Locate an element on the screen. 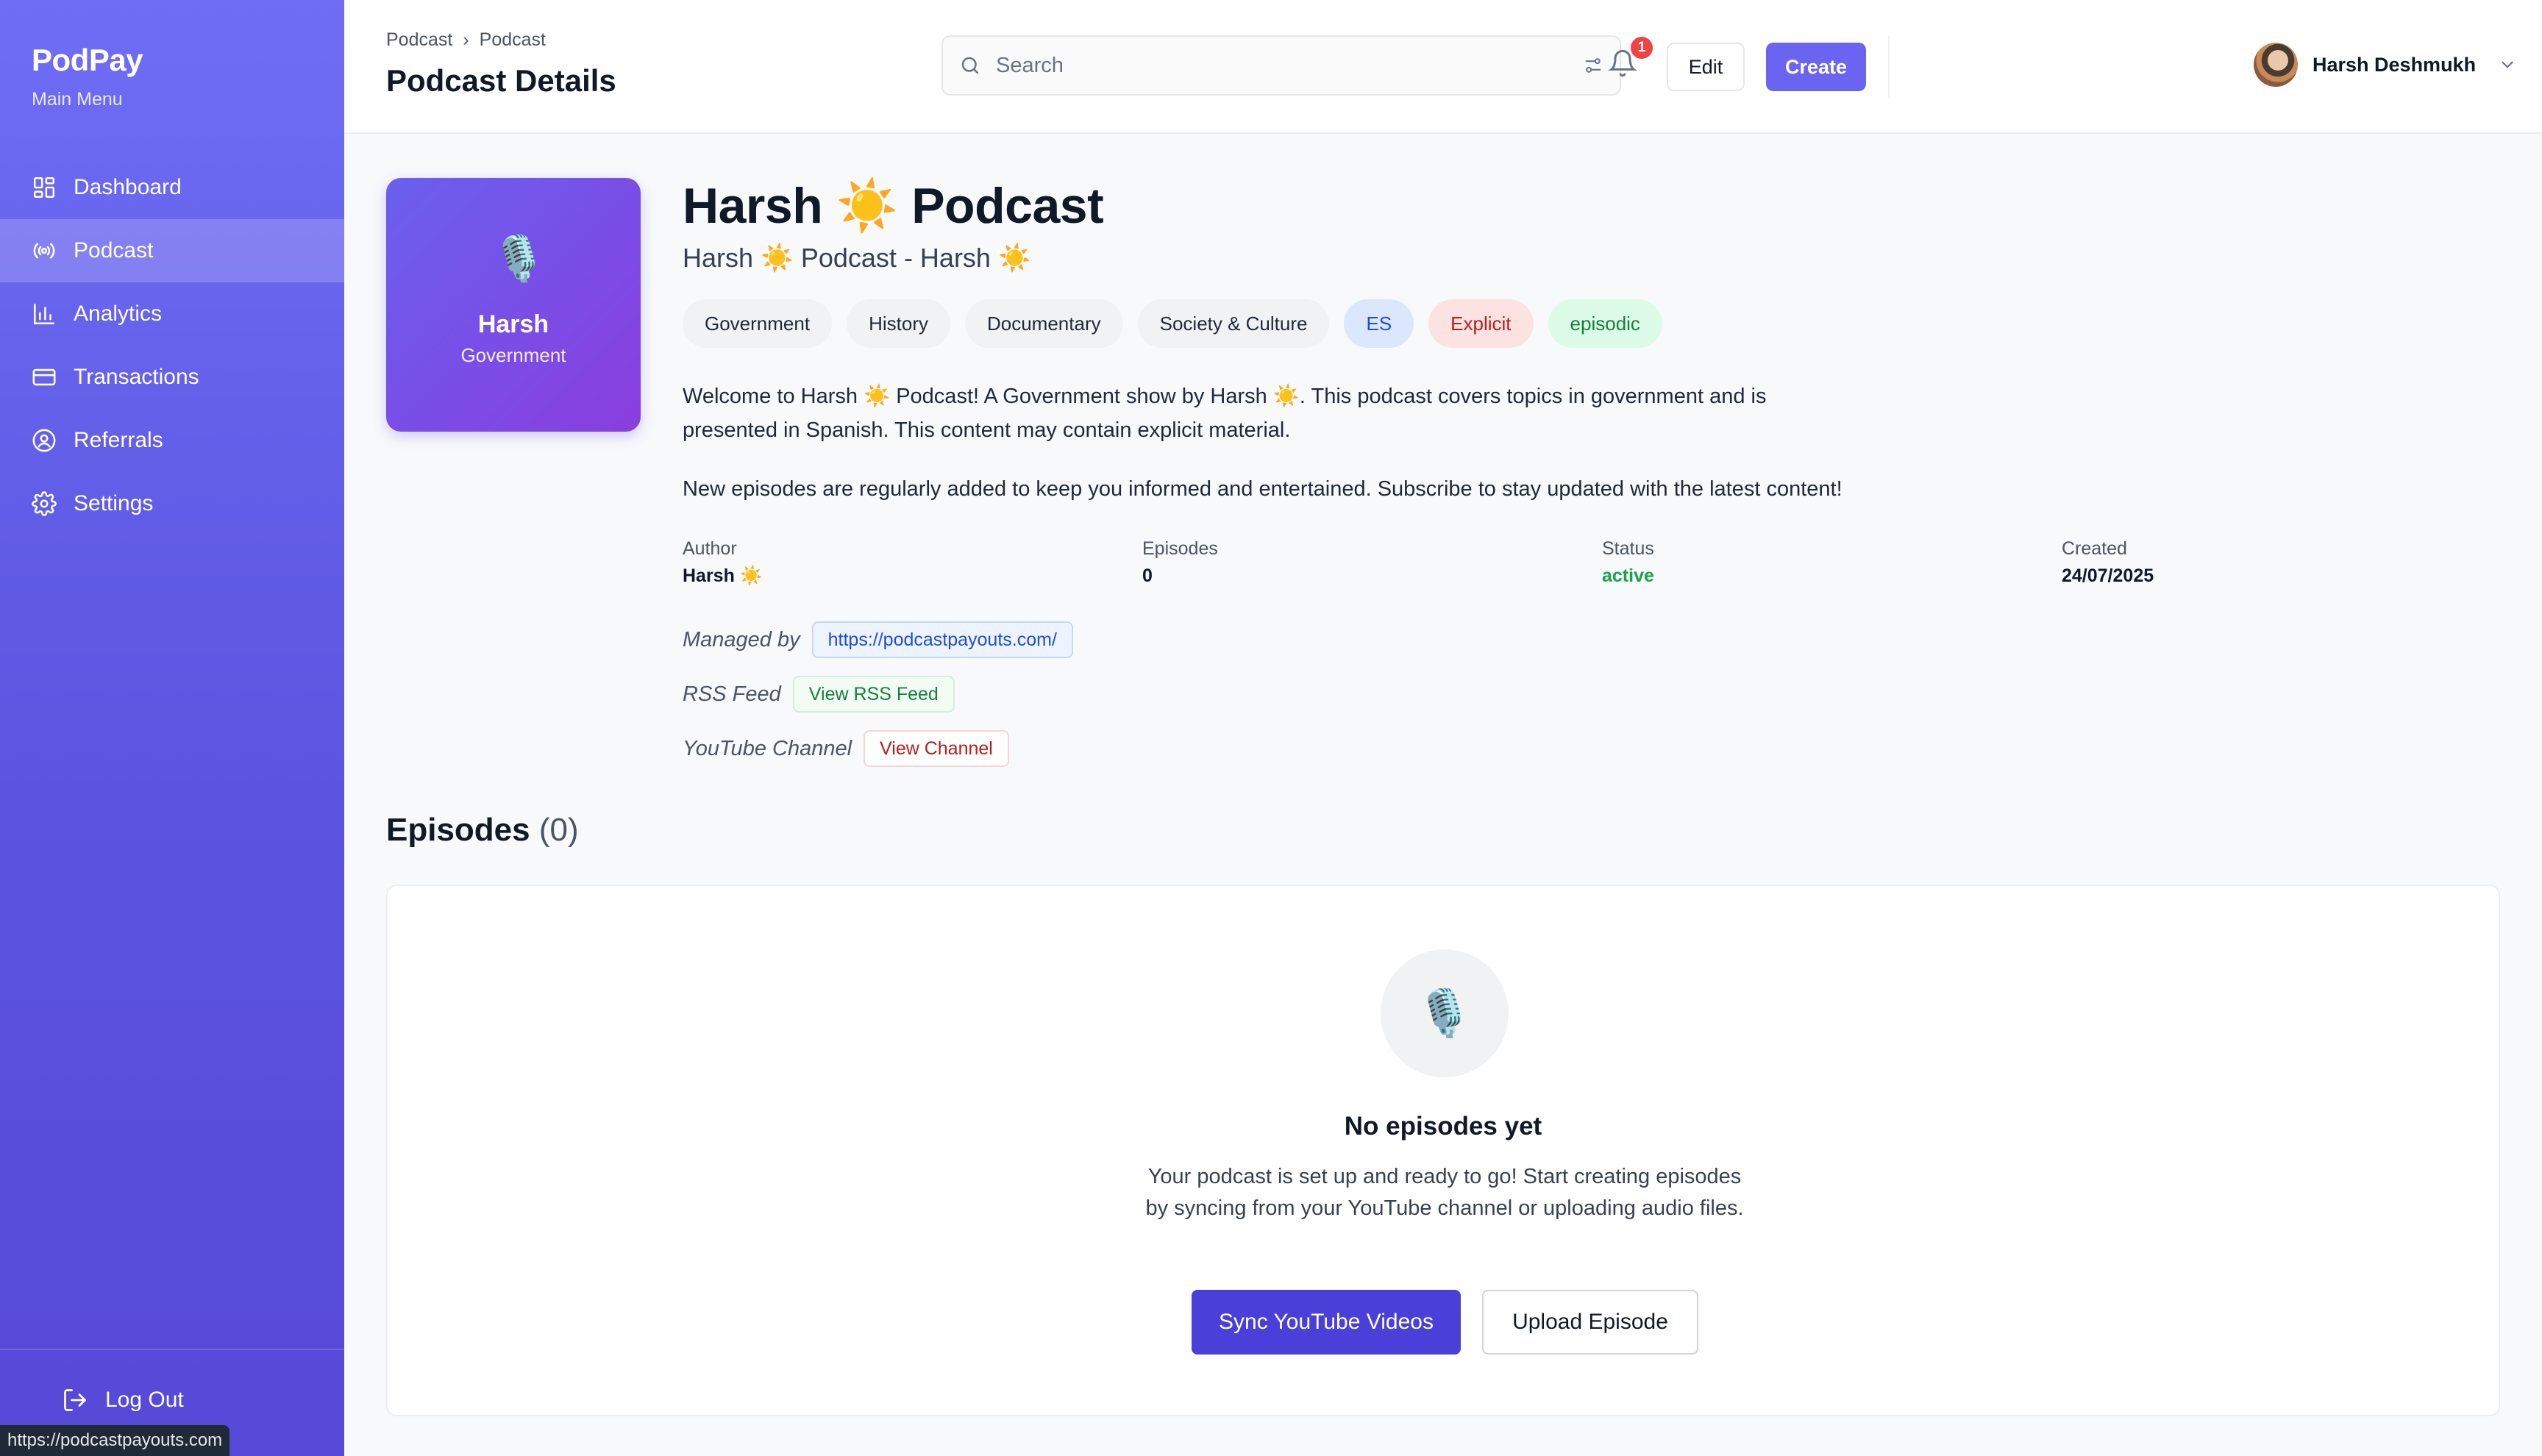  page-title: Podcast Details is located at coordinates (501, 80).